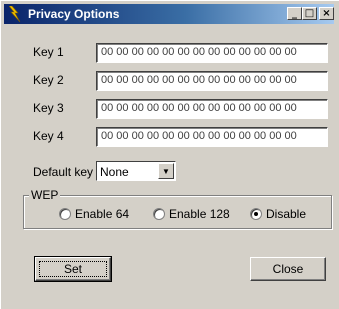  Describe the element at coordinates (169, 14) in the screenshot. I see `title-bar: Privacy Options _ □ ×` at that location.